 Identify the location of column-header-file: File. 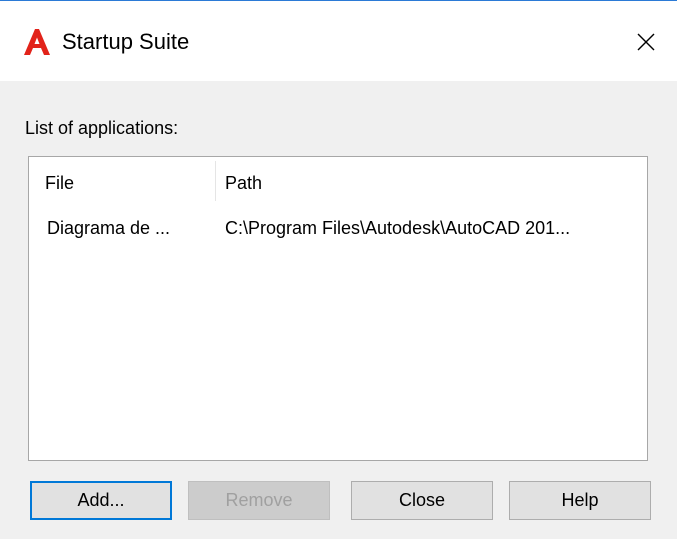
(59, 183).